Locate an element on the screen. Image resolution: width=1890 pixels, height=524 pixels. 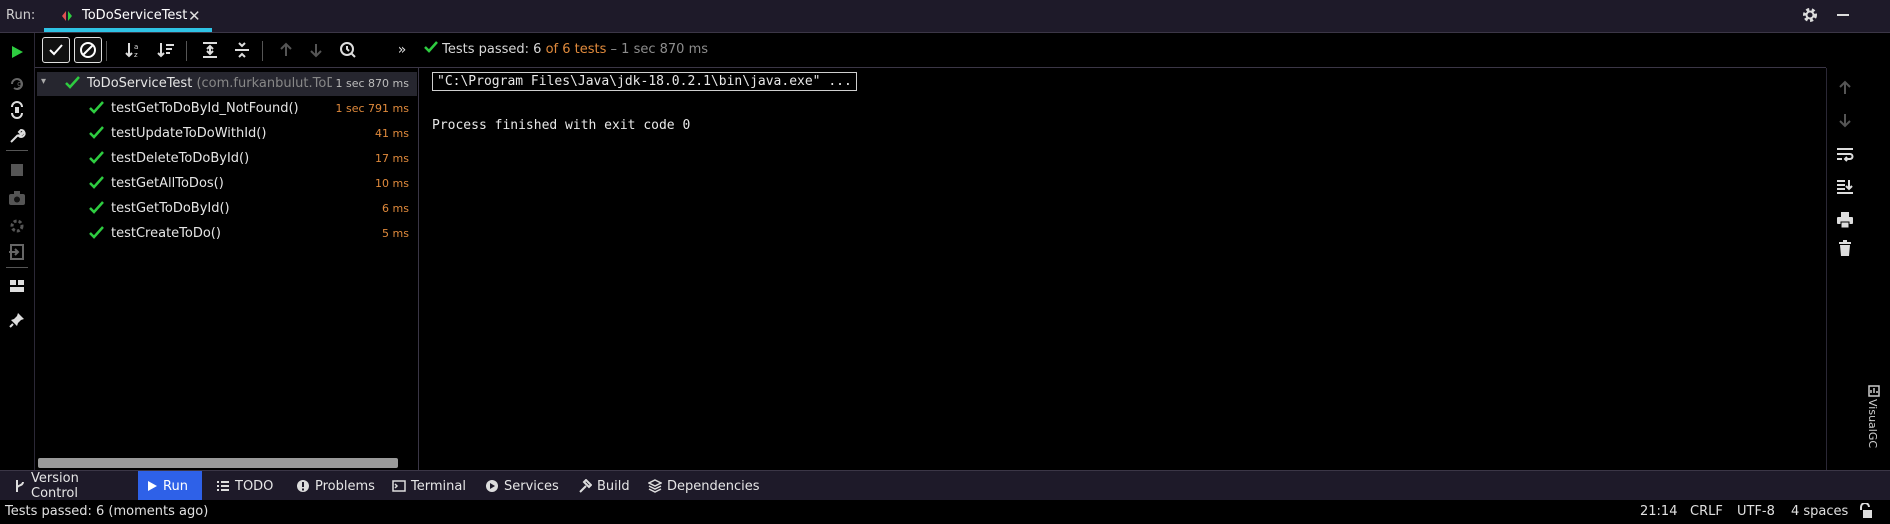
branch-icon is located at coordinates (20, 486).